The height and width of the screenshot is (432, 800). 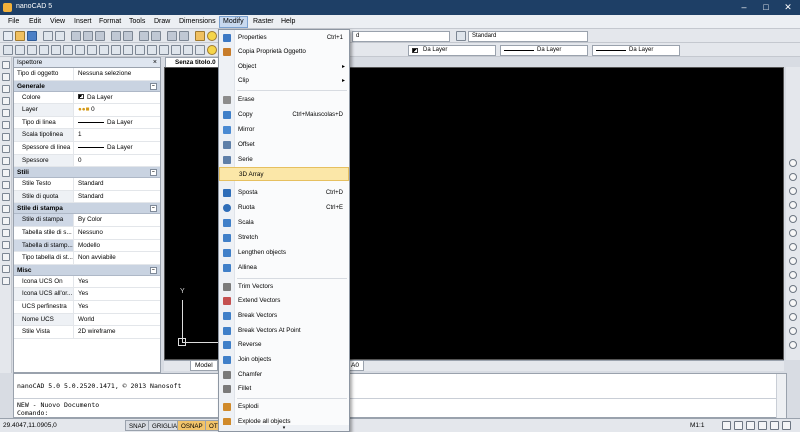 I want to click on pan-view-icon, so click(x=793, y=177).